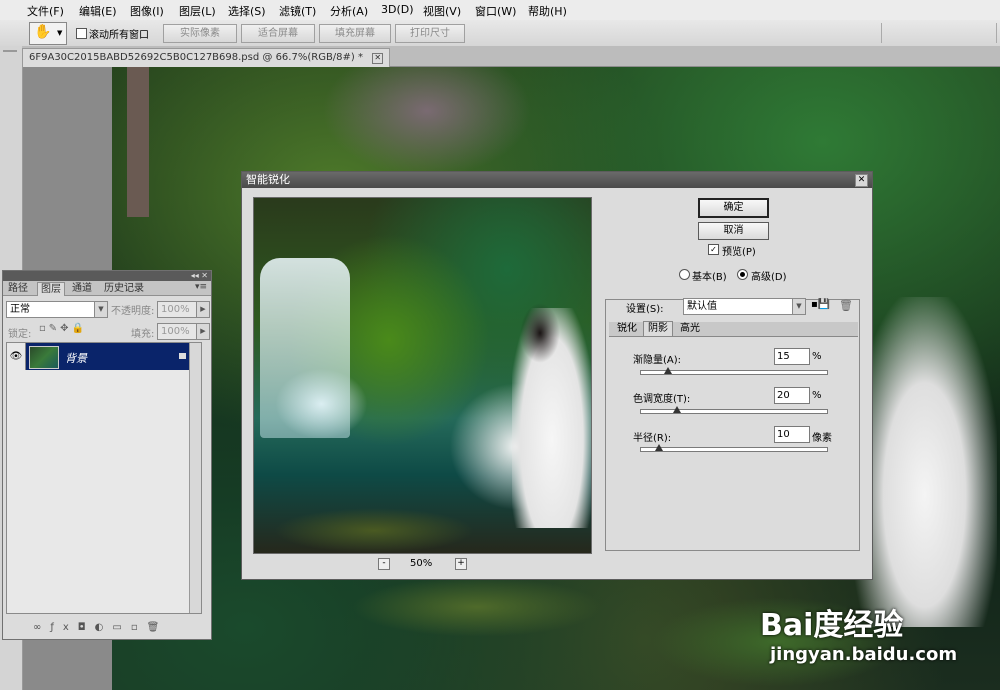  What do you see at coordinates (51, 289) in the screenshot?
I see `tab-layers: 图层` at bounding box center [51, 289].